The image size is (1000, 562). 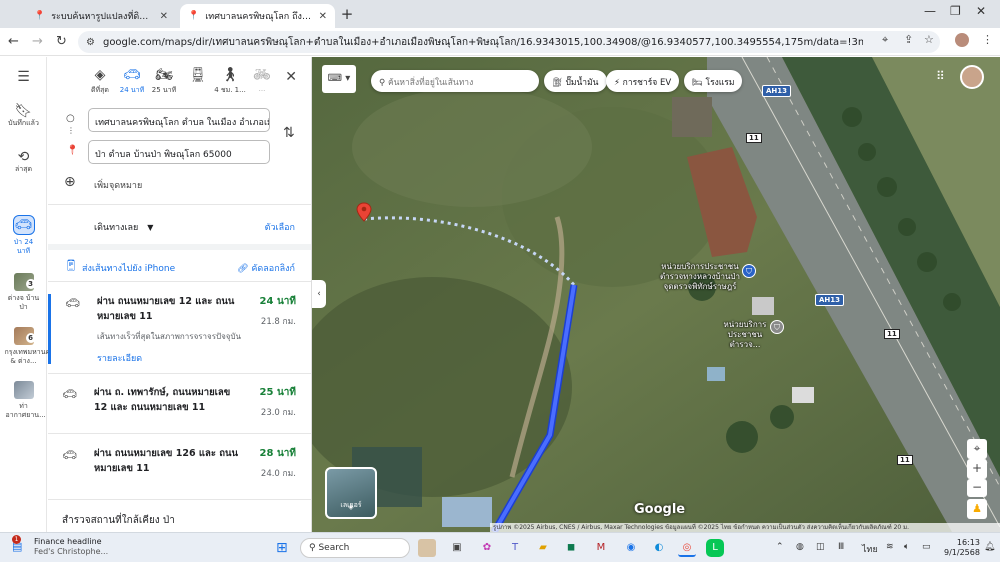 I want to click on volume-icon: 🔈︎, so click(x=906, y=547).